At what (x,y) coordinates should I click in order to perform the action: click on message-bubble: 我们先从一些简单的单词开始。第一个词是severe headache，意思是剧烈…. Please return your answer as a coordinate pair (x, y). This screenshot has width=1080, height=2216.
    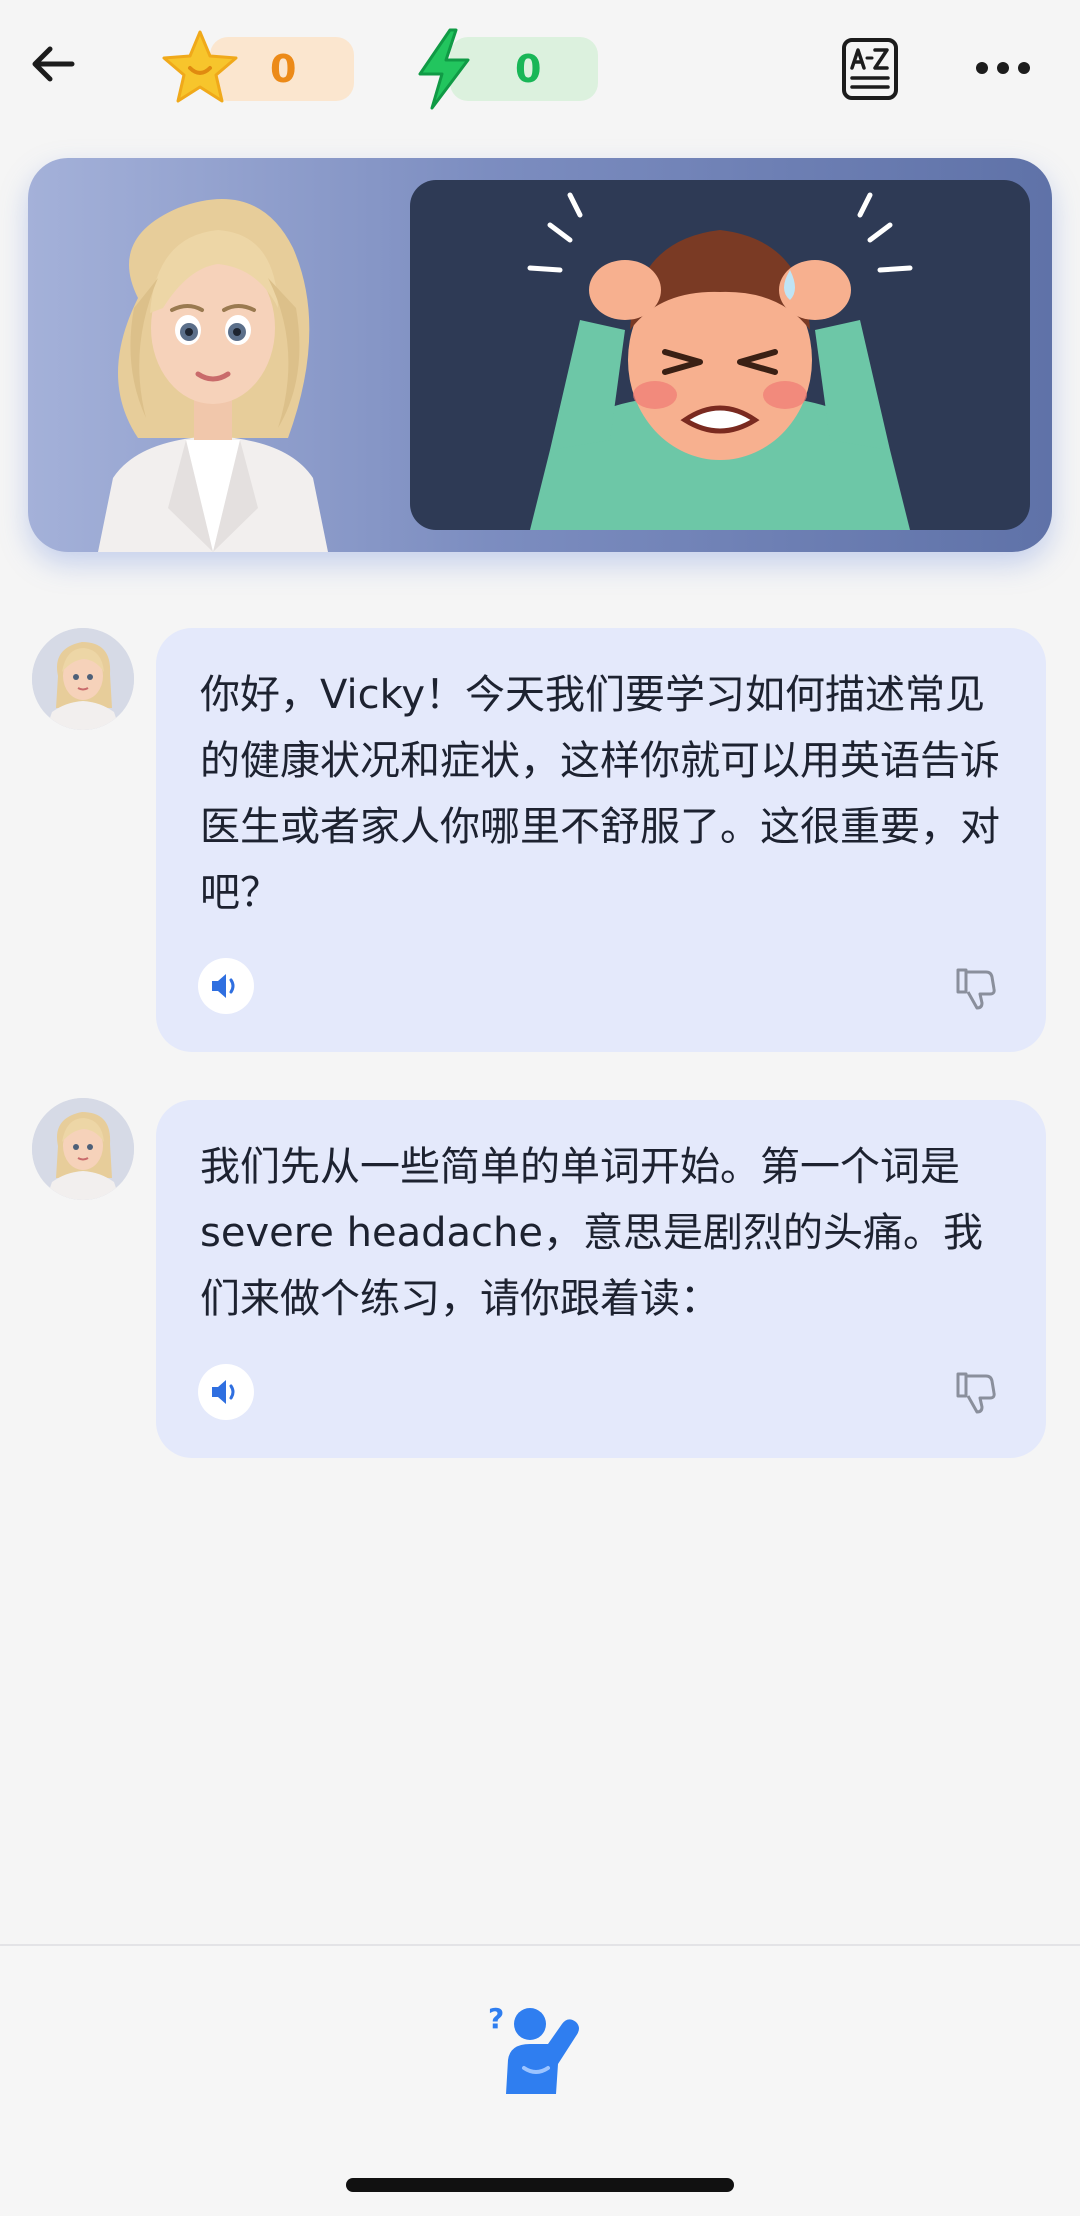
    Looking at the image, I should click on (601, 1279).